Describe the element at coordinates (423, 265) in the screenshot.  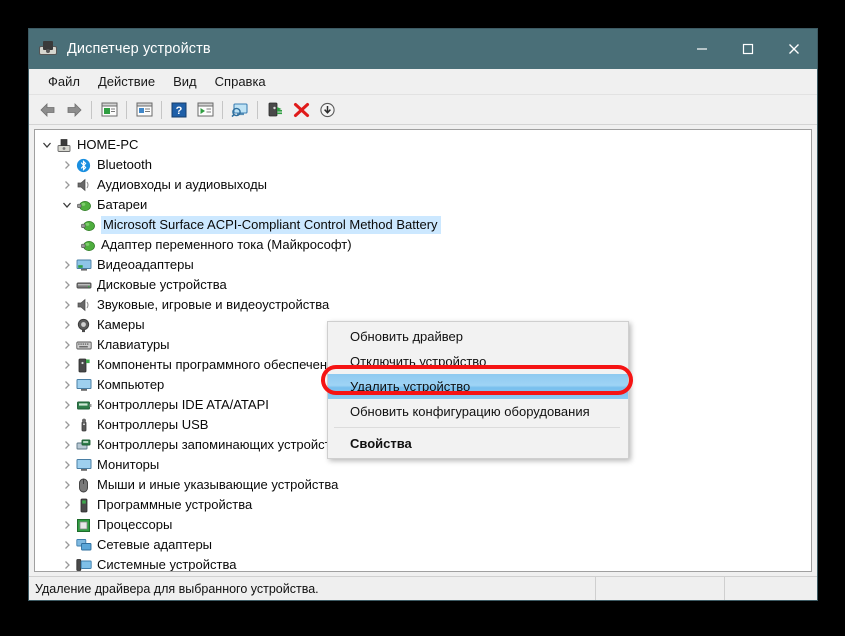
I see `tree-item-display-adapters: Видеоадаптеры` at that location.